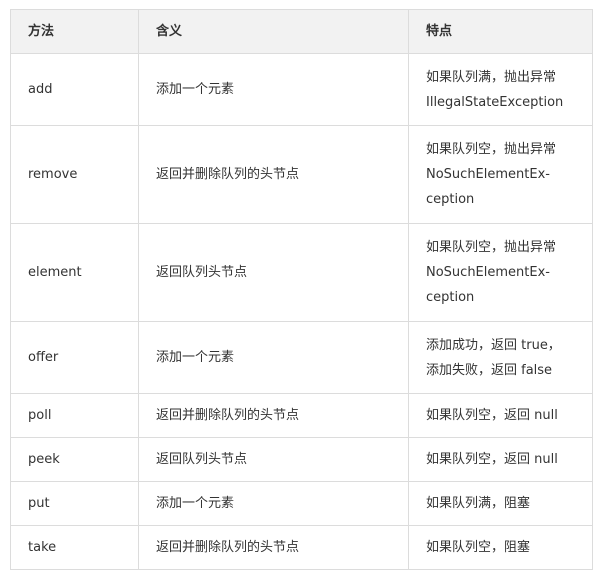 The image size is (600, 582). Describe the element at coordinates (74, 174) in the screenshot. I see `method-cell: remove` at that location.